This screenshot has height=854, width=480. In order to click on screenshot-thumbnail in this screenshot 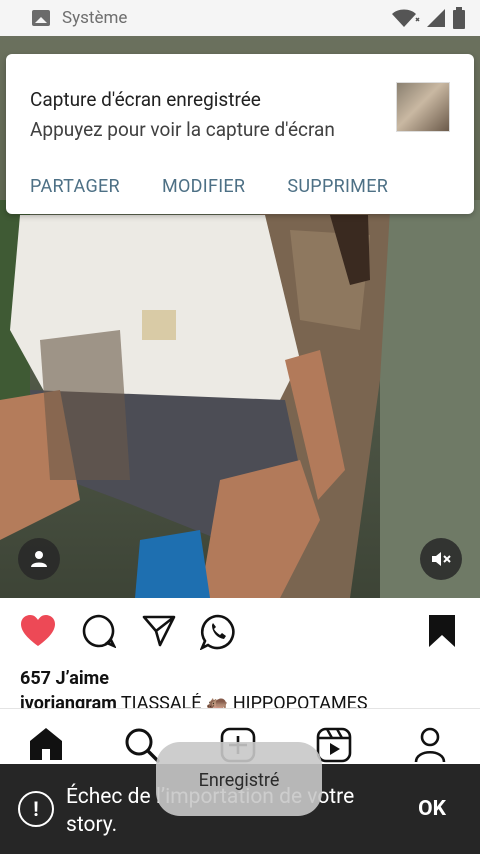, I will do `click(423, 107)`.